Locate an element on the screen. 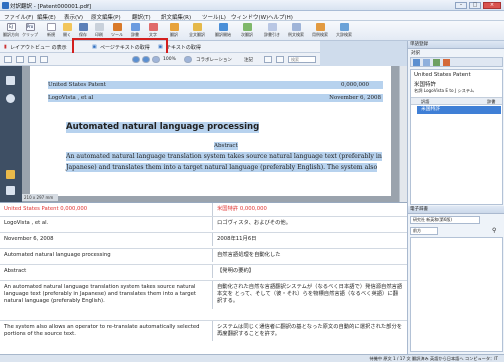 Image resolution: width=504 pixels, height=362 pixels. direction-label: 翻訳方向 is located at coordinates (11, 34).